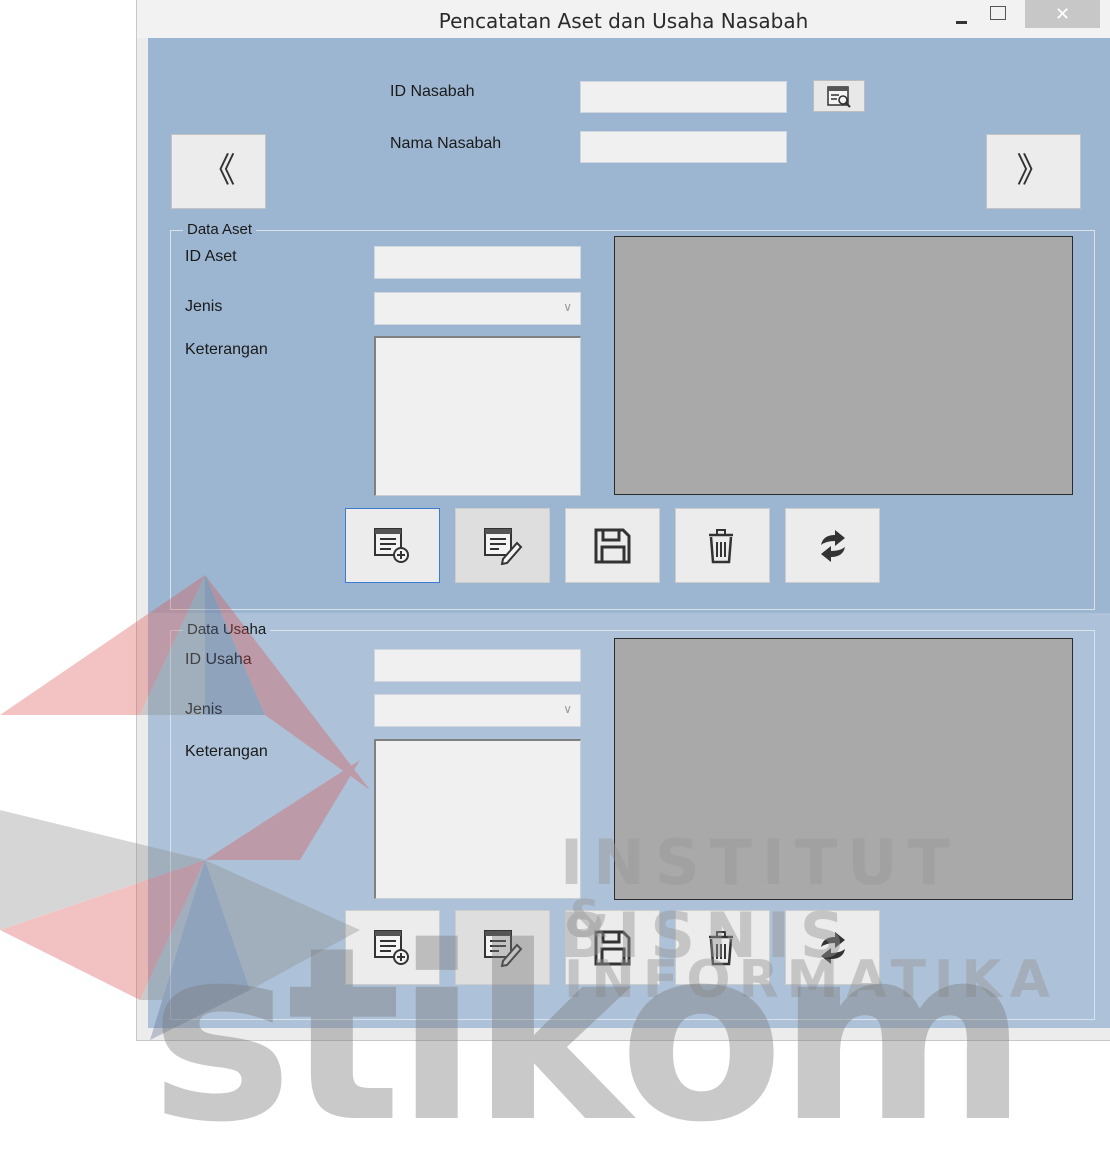  I want to click on save-aset-button, so click(612, 545).